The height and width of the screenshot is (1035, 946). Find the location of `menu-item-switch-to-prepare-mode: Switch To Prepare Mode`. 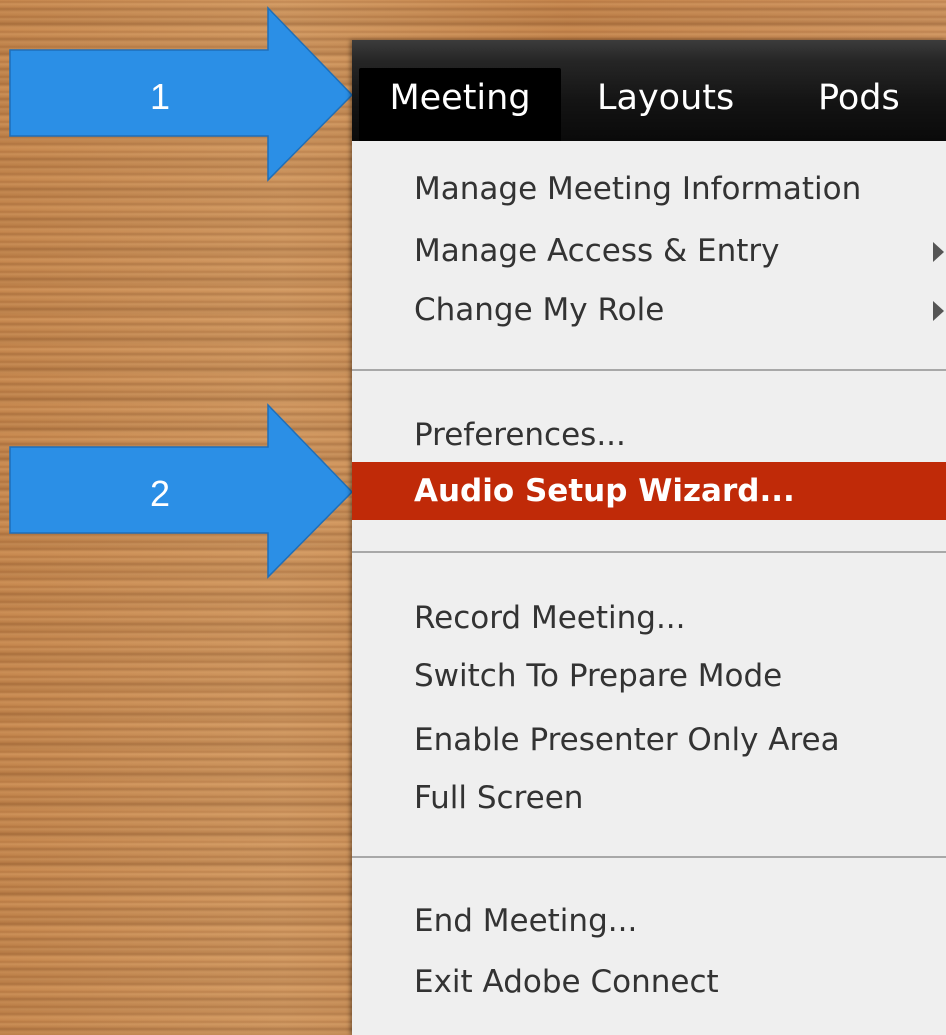

menu-item-switch-to-prepare-mode: Switch To Prepare Mode is located at coordinates (649, 676).